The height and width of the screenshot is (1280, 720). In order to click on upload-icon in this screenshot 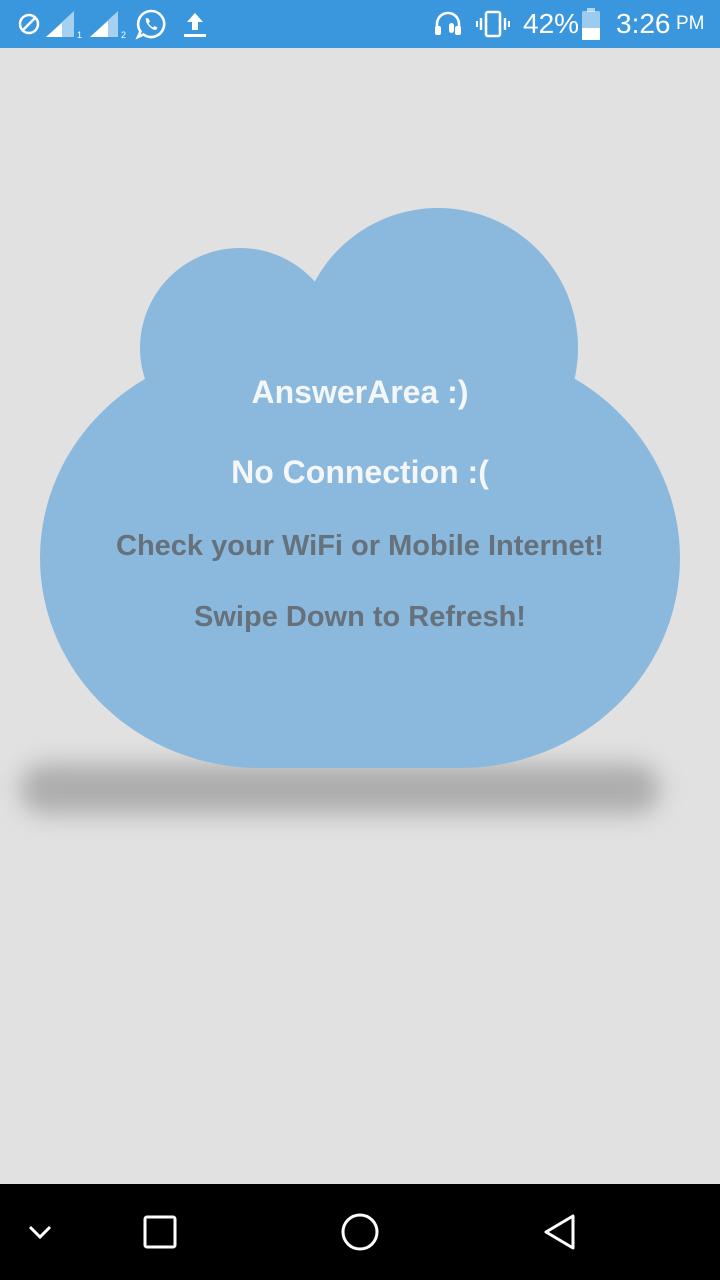, I will do `click(195, 24)`.